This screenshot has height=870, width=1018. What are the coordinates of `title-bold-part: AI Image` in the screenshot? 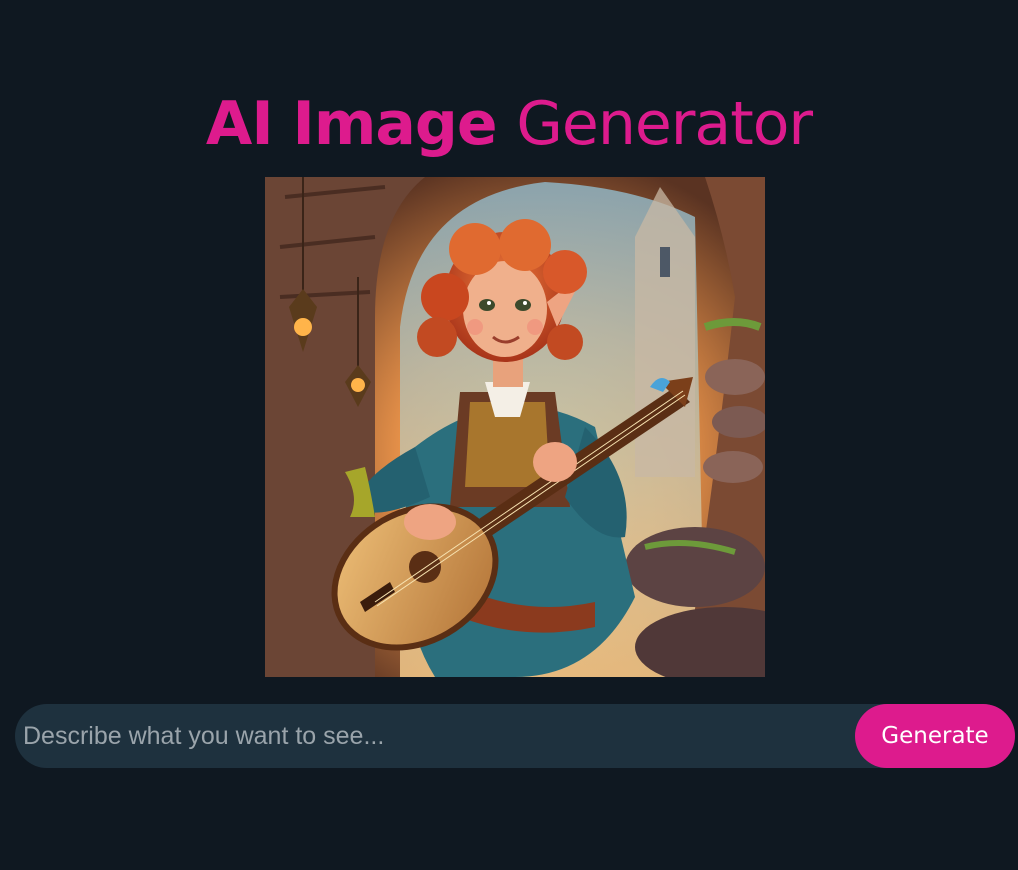 It's located at (351, 124).